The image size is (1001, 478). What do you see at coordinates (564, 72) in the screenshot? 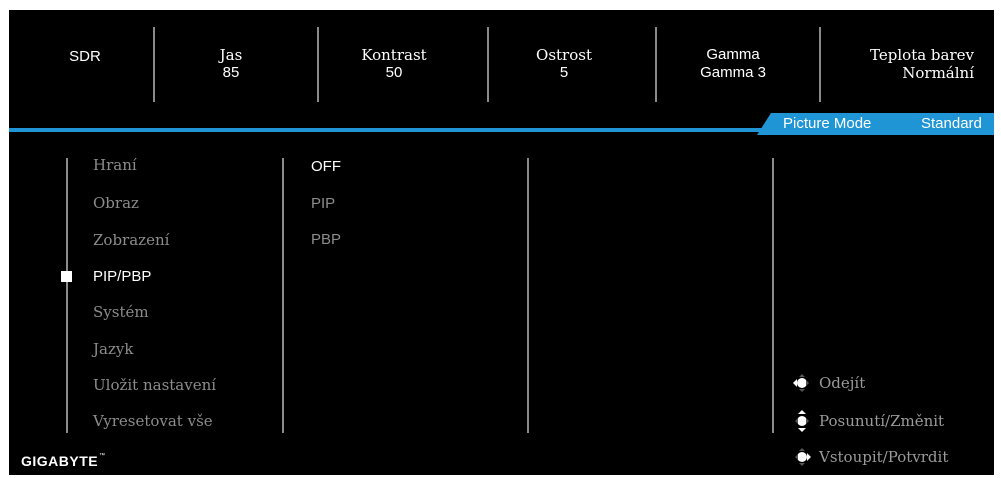
I see `sharpness-value: 5` at bounding box center [564, 72].